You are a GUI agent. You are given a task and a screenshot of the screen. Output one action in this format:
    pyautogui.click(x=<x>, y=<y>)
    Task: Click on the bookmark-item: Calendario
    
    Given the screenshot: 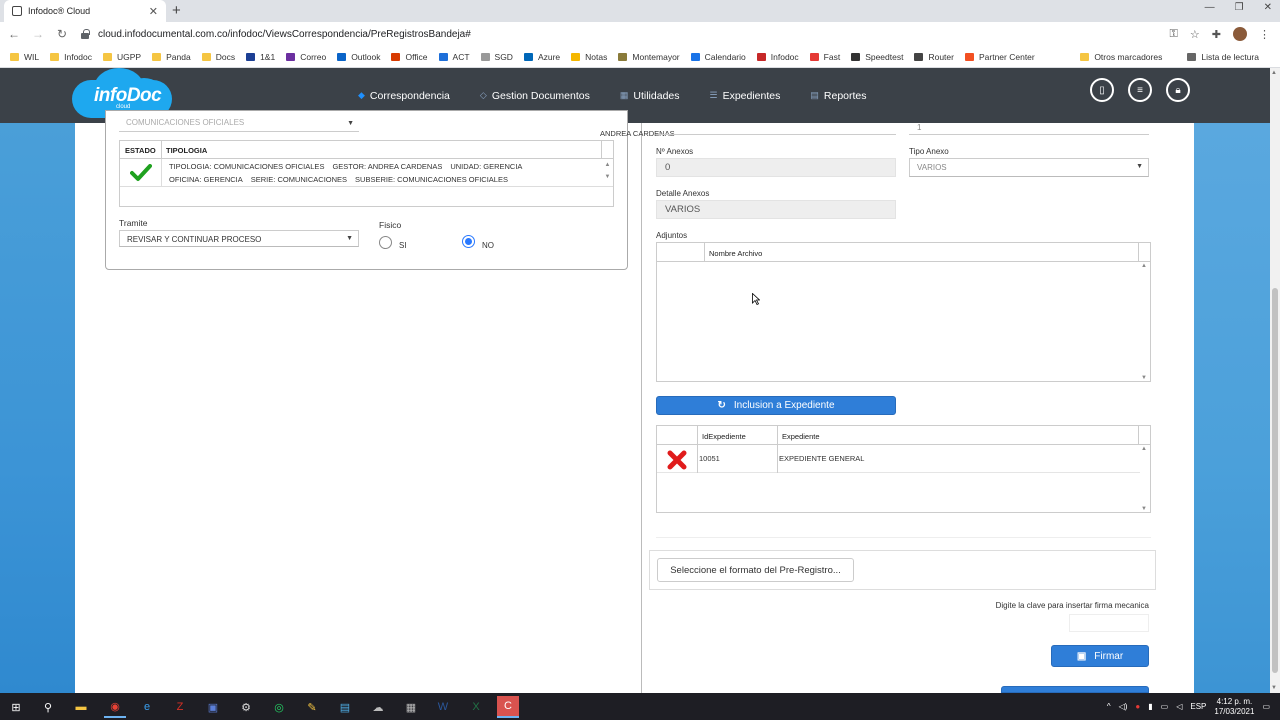 What is the action you would take?
    pyautogui.click(x=718, y=57)
    